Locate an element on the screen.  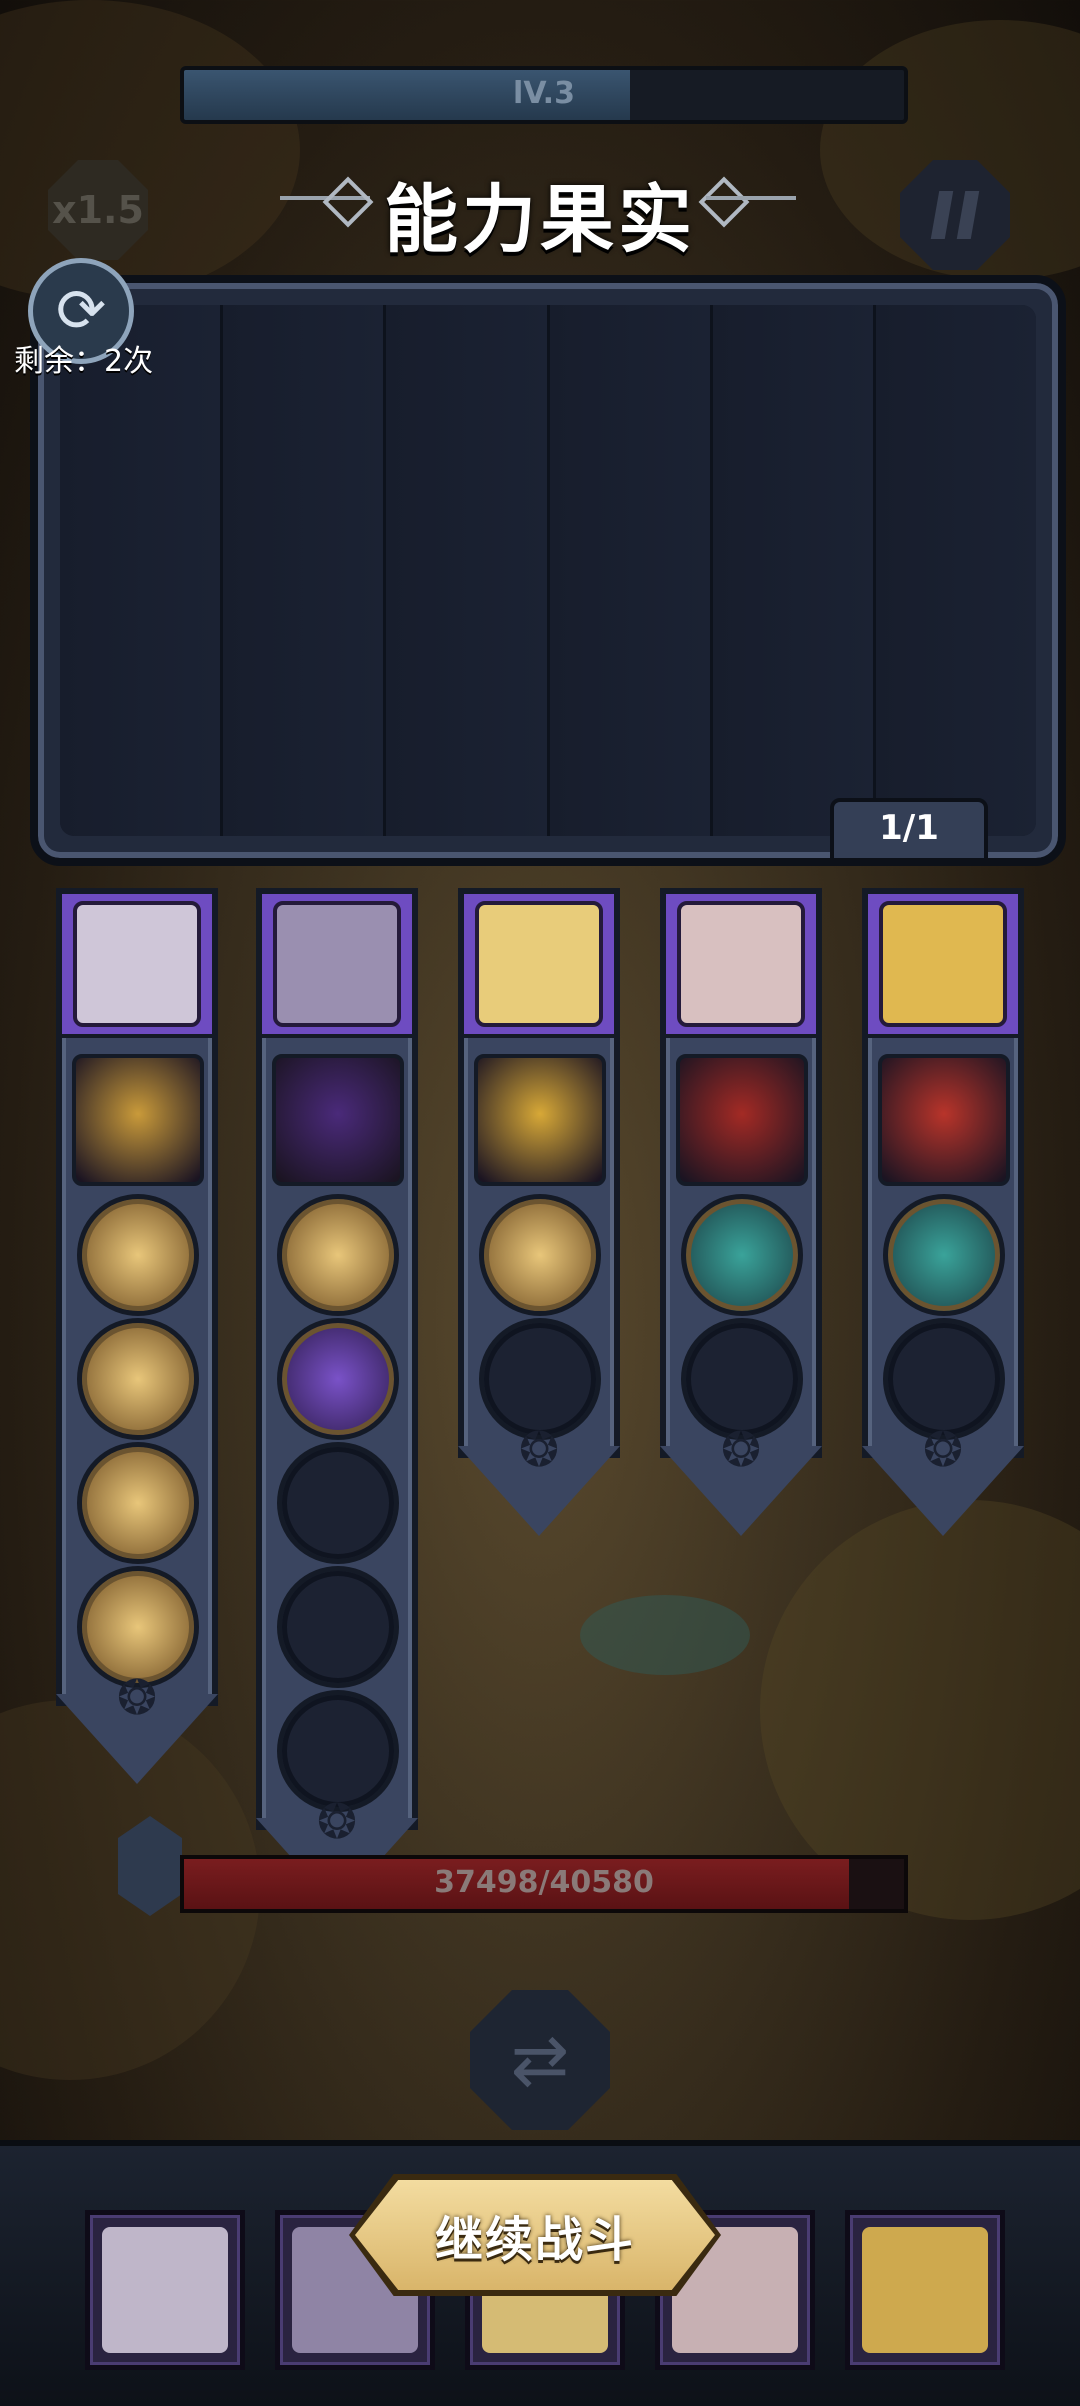
continue-battle-label: 继续战斗 is located at coordinates (534, 2240).